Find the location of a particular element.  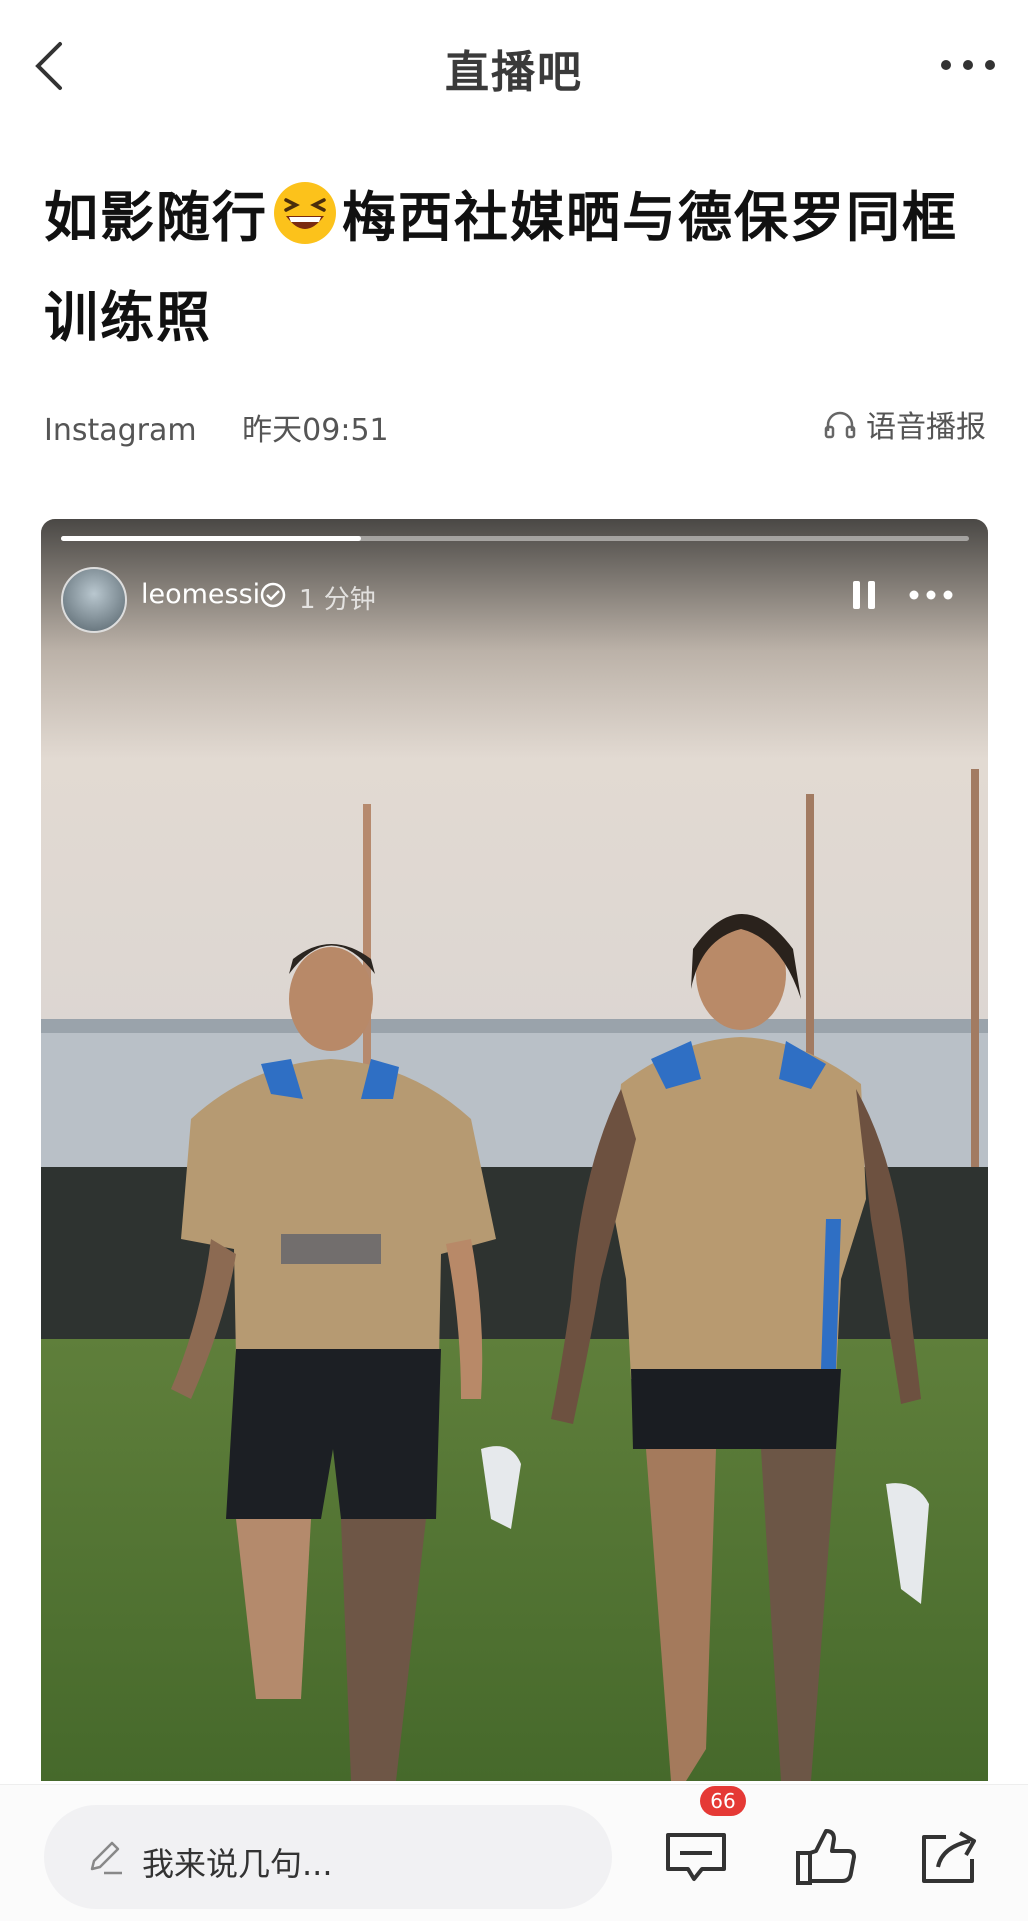

story-time: 1 分钟 is located at coordinates (337, 600).